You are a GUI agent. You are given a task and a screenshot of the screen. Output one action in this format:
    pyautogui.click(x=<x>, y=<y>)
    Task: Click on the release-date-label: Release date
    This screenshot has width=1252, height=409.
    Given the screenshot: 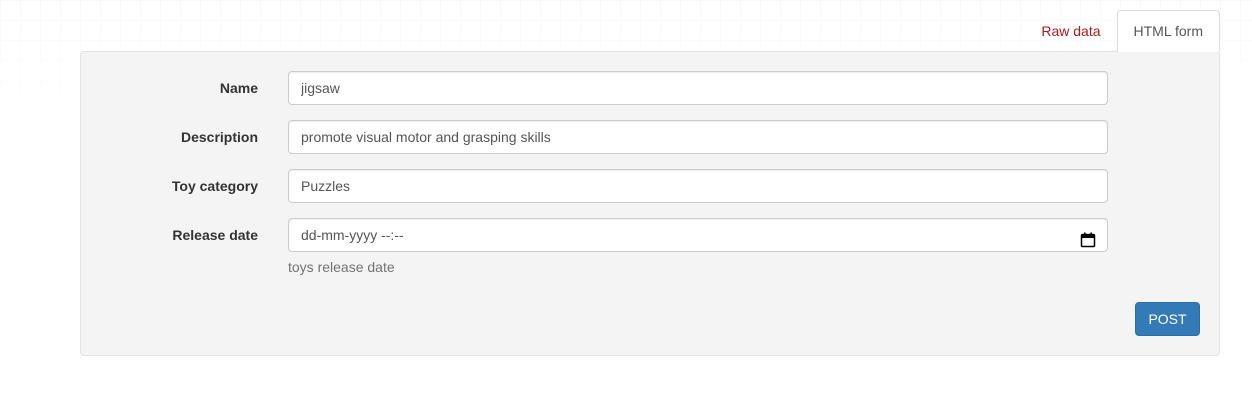 What is the action you would take?
    pyautogui.click(x=215, y=235)
    